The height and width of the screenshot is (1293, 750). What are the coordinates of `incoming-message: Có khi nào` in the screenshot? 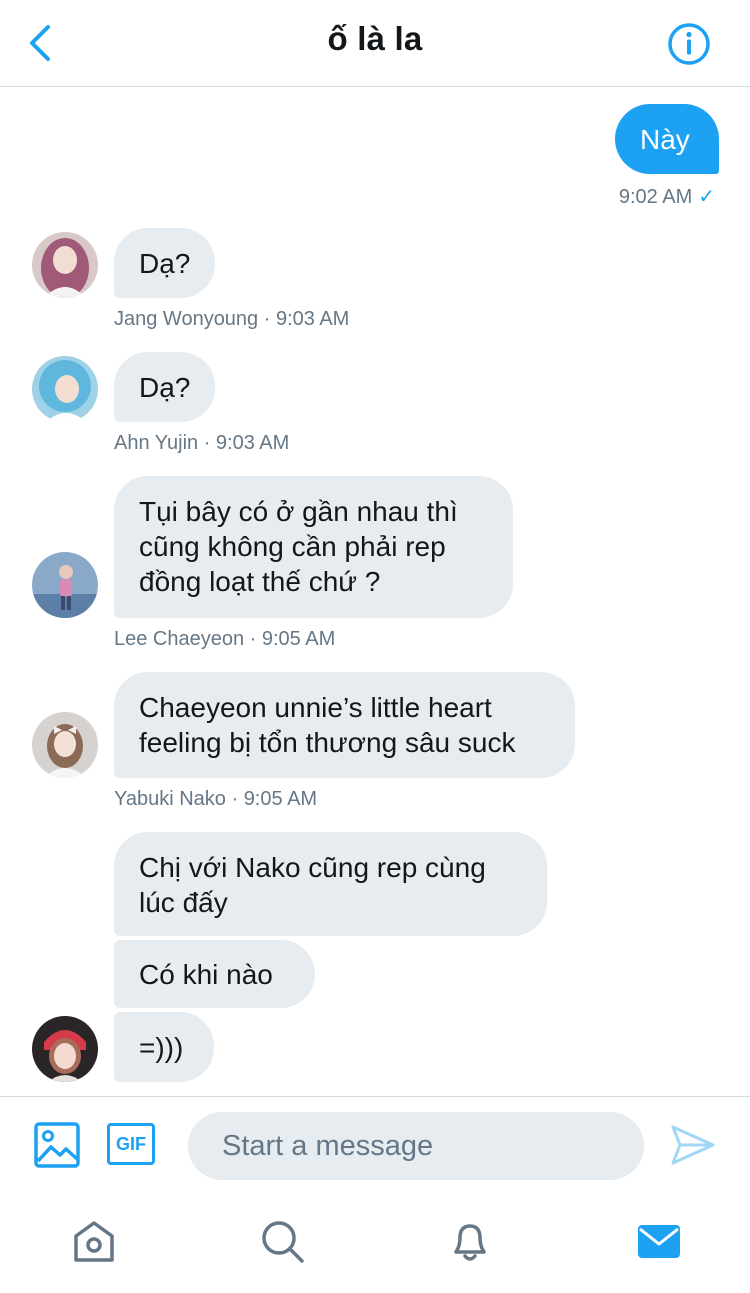 It's located at (214, 974).